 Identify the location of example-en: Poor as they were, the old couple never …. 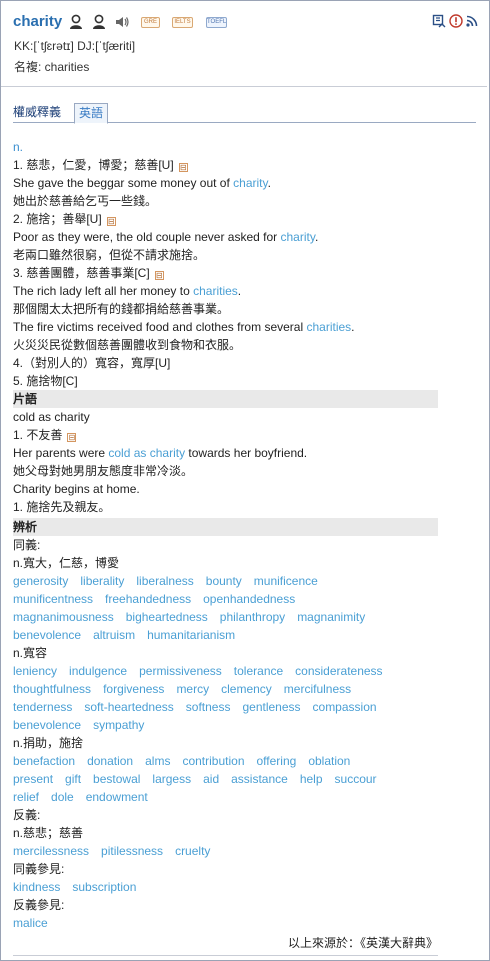
(166, 237).